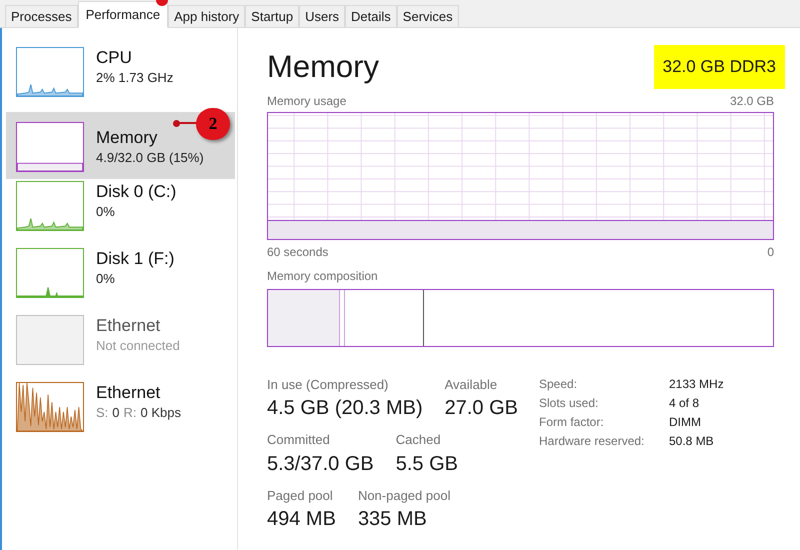 The height and width of the screenshot is (550, 800). What do you see at coordinates (138, 346) in the screenshot?
I see `item-subtitle: Not connected` at bounding box center [138, 346].